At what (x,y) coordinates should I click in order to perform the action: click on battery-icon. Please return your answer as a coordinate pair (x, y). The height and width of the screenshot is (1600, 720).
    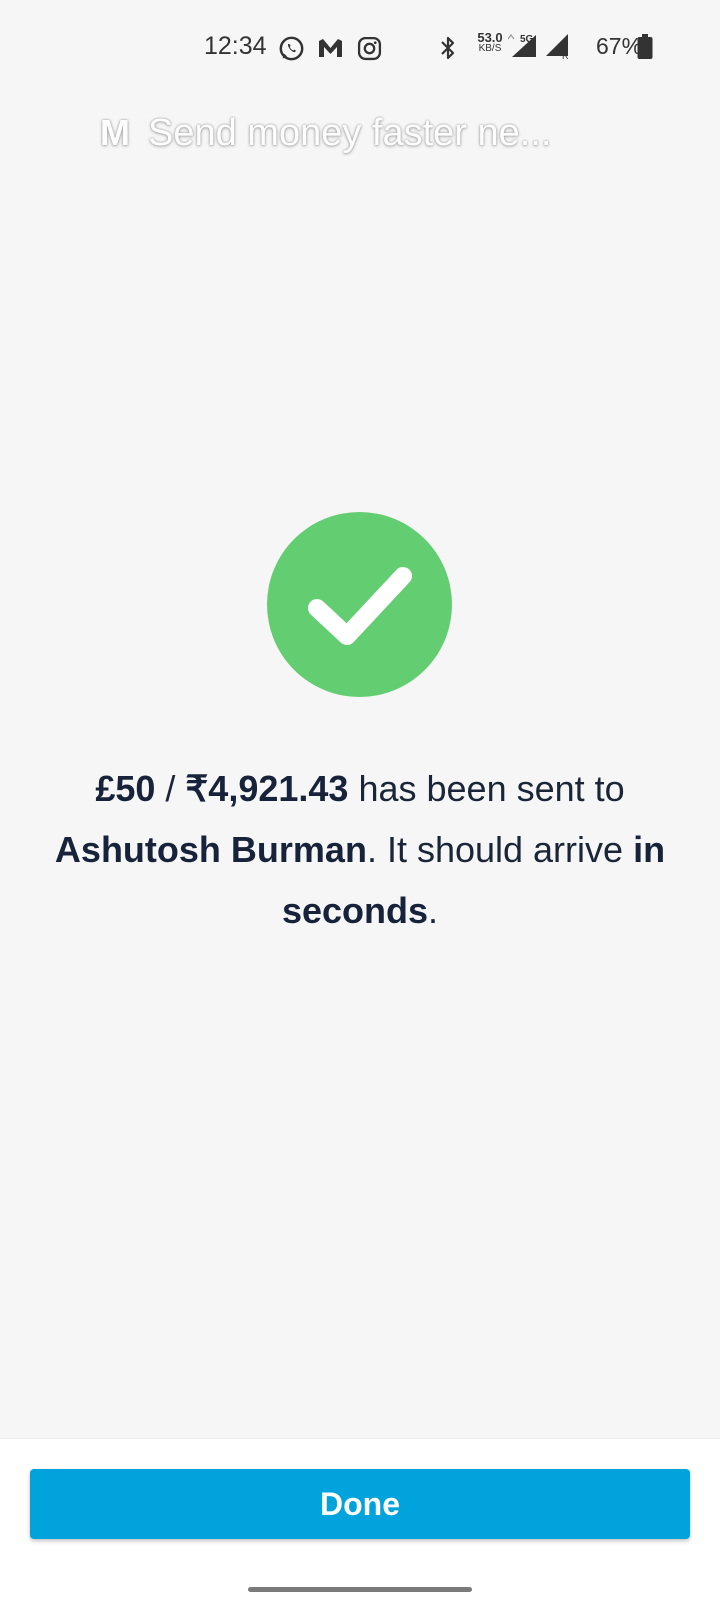
    Looking at the image, I should click on (645, 47).